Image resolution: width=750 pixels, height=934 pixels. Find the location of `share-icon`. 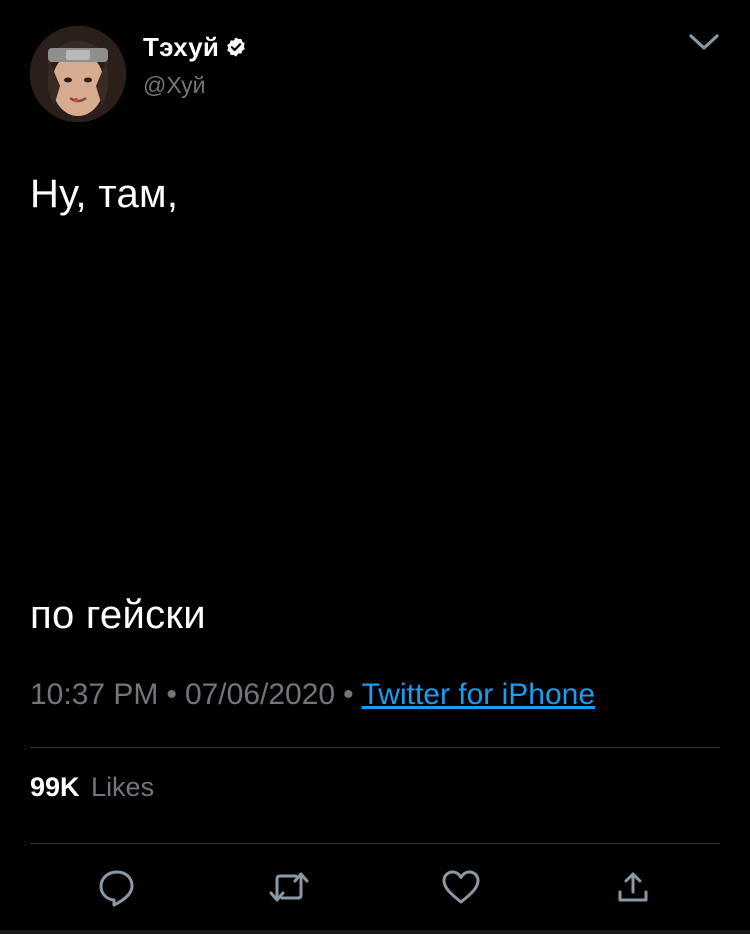

share-icon is located at coordinates (633, 887).